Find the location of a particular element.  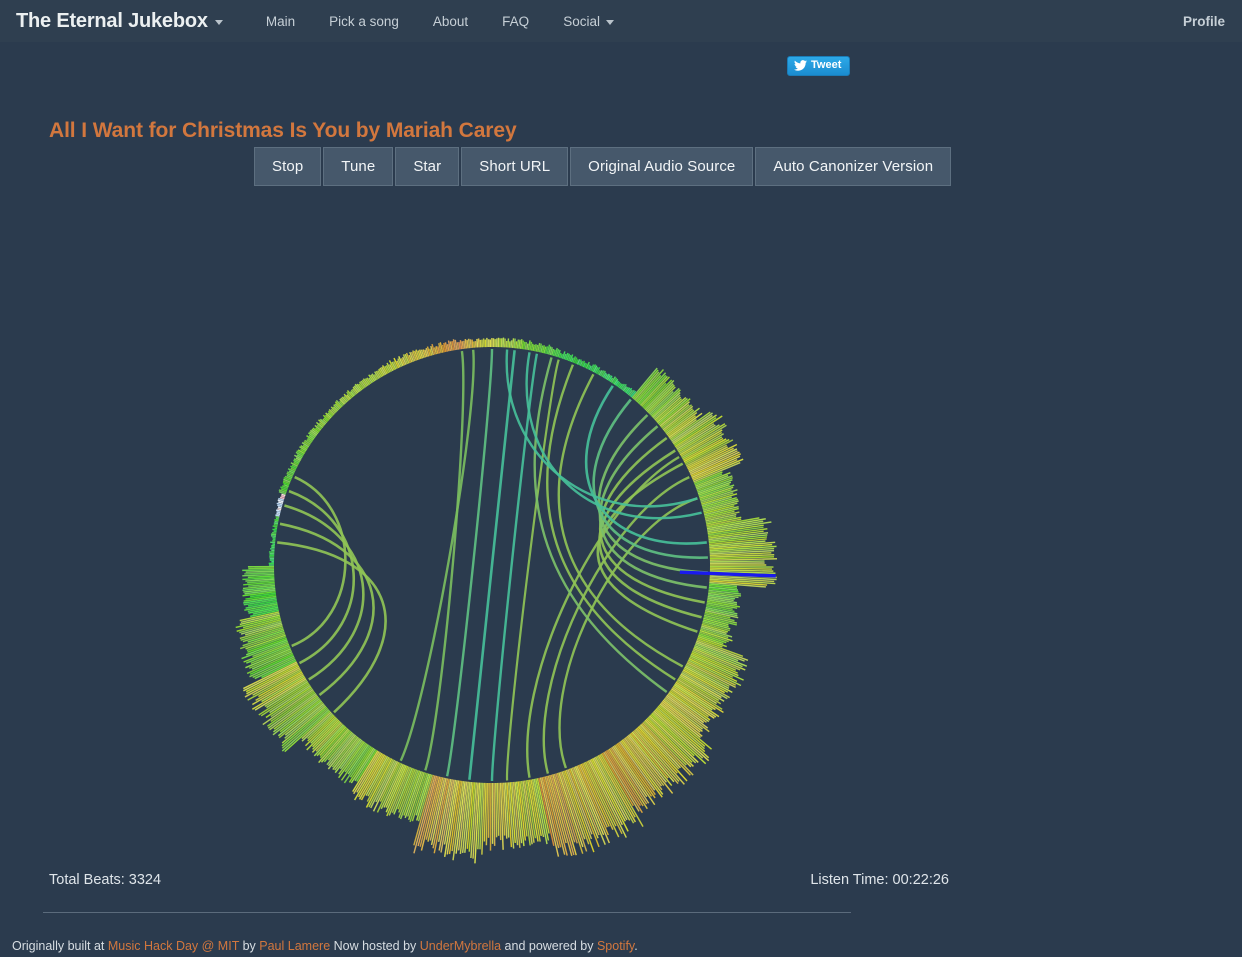

footer-link-spotify: Spotify is located at coordinates (615, 946).